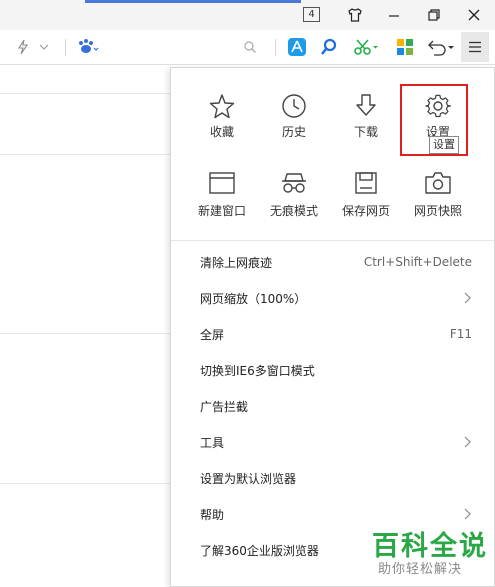 The width and height of the screenshot is (495, 587). I want to click on menu-item-label: 广告拦截, so click(224, 406).